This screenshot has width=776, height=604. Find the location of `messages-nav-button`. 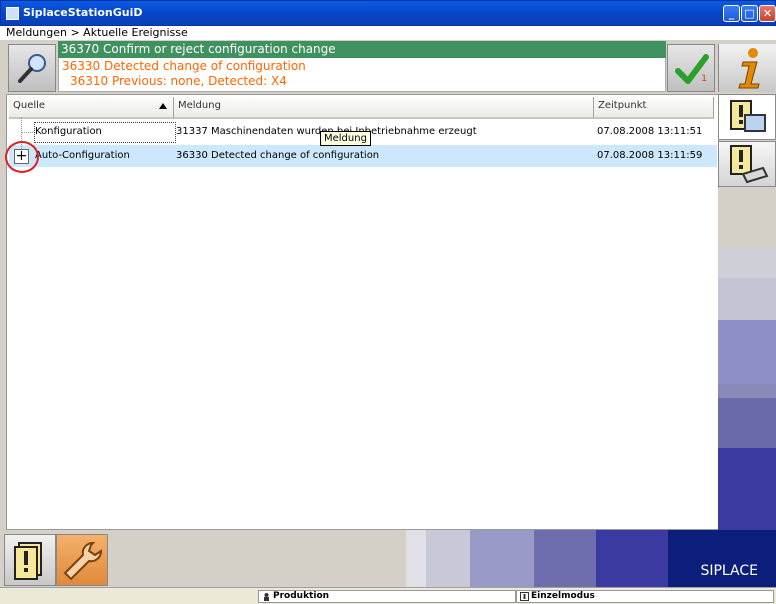

messages-nav-button is located at coordinates (30, 560).